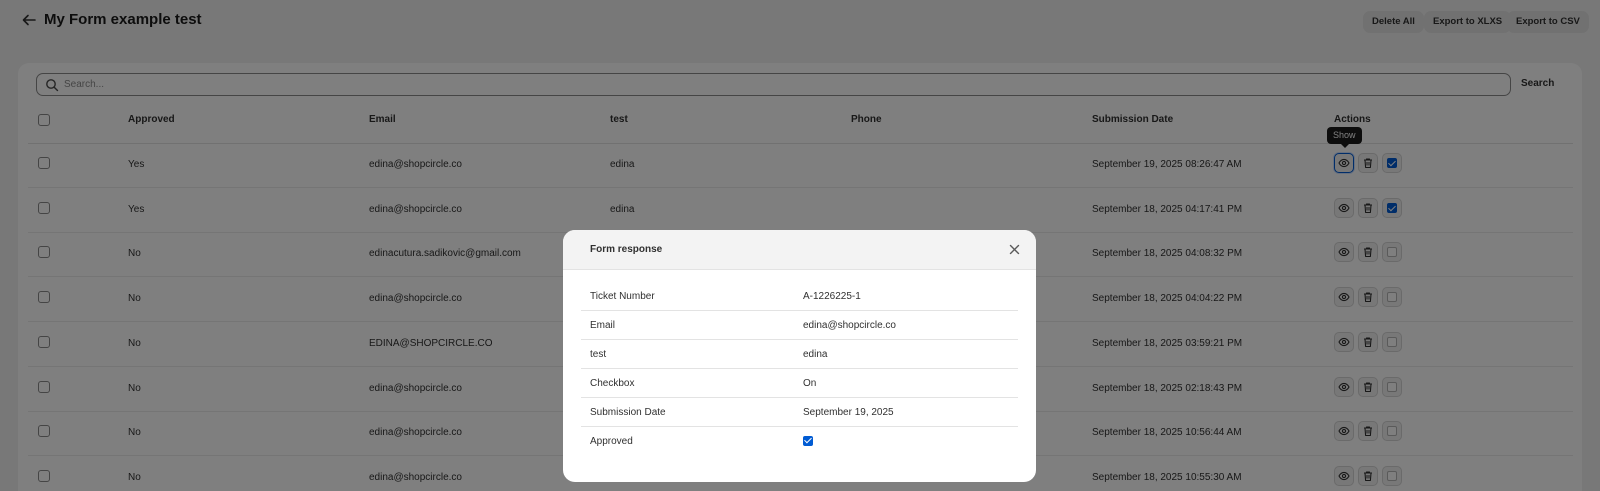 Image resolution: width=1600 pixels, height=491 pixels. Describe the element at coordinates (1014, 249) in the screenshot. I see `close-icon` at that location.